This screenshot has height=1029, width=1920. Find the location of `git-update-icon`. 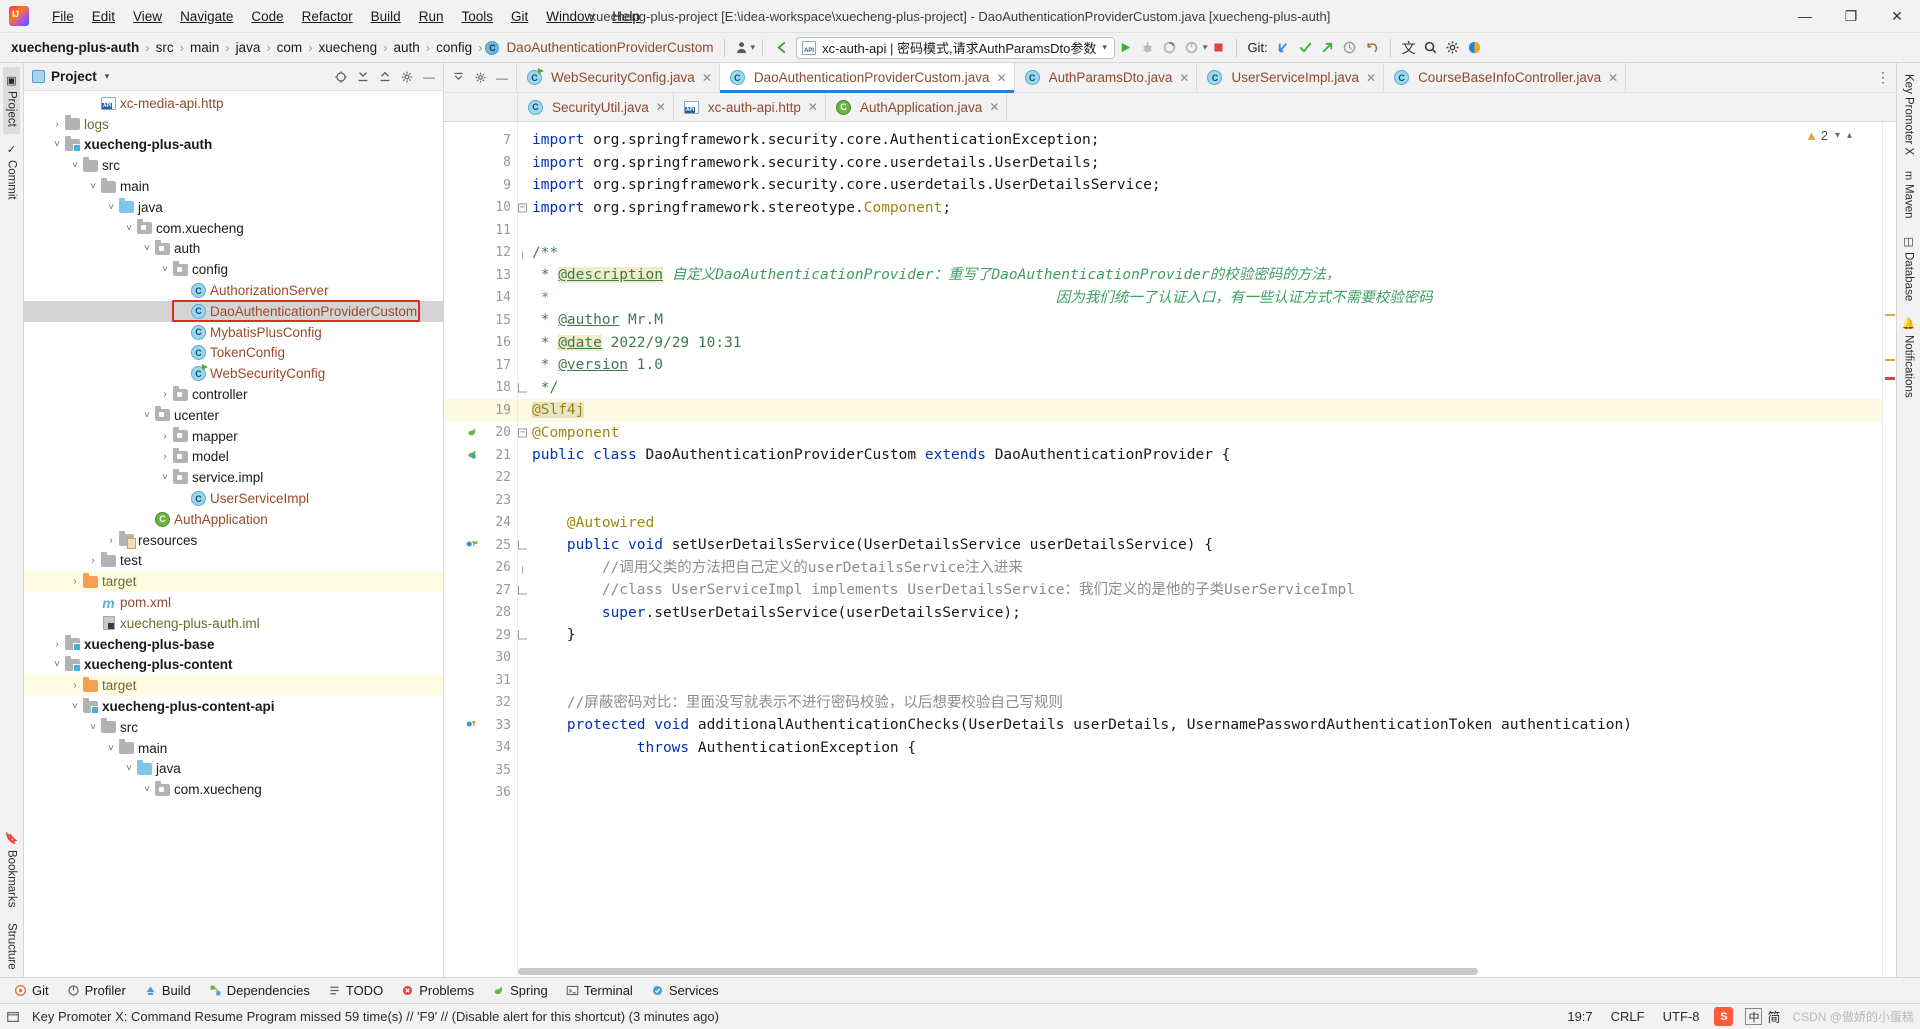

git-update-icon is located at coordinates (1284, 48).